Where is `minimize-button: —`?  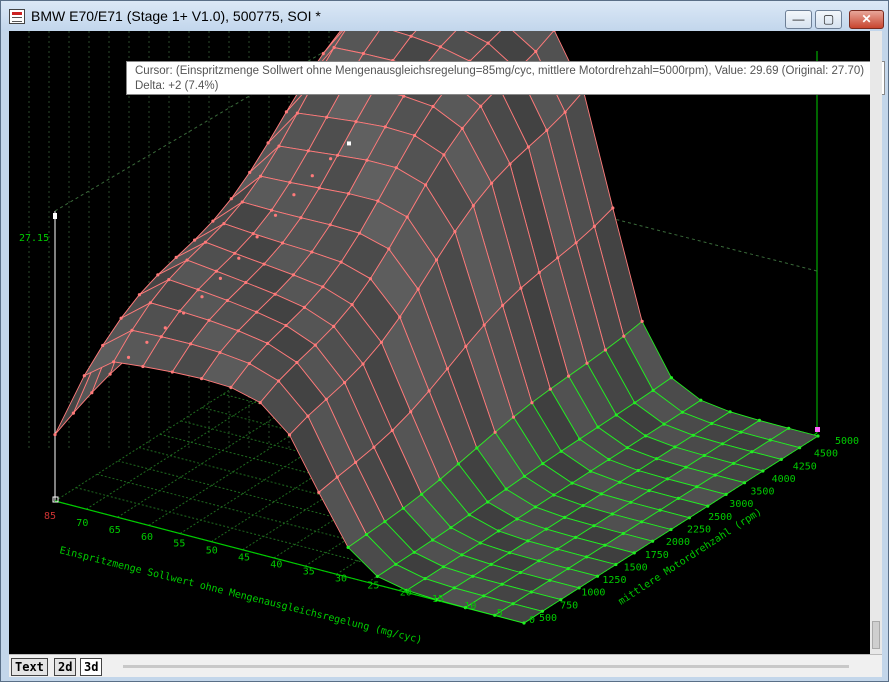
minimize-button: — is located at coordinates (798, 19).